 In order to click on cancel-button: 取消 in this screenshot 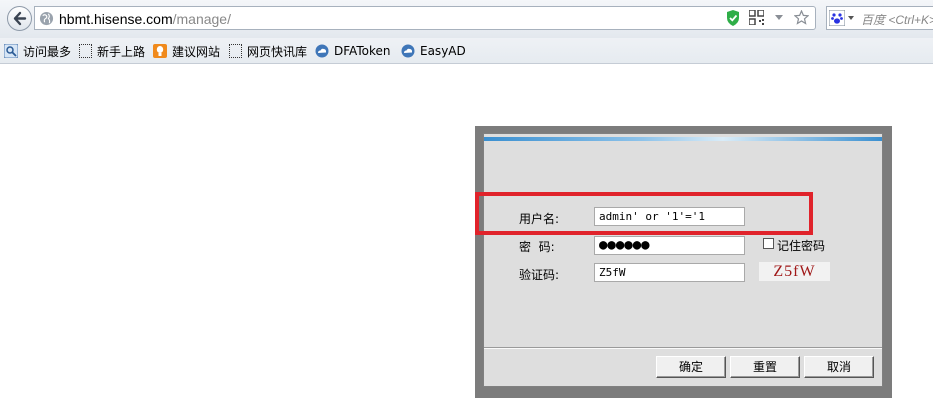, I will do `click(839, 367)`.